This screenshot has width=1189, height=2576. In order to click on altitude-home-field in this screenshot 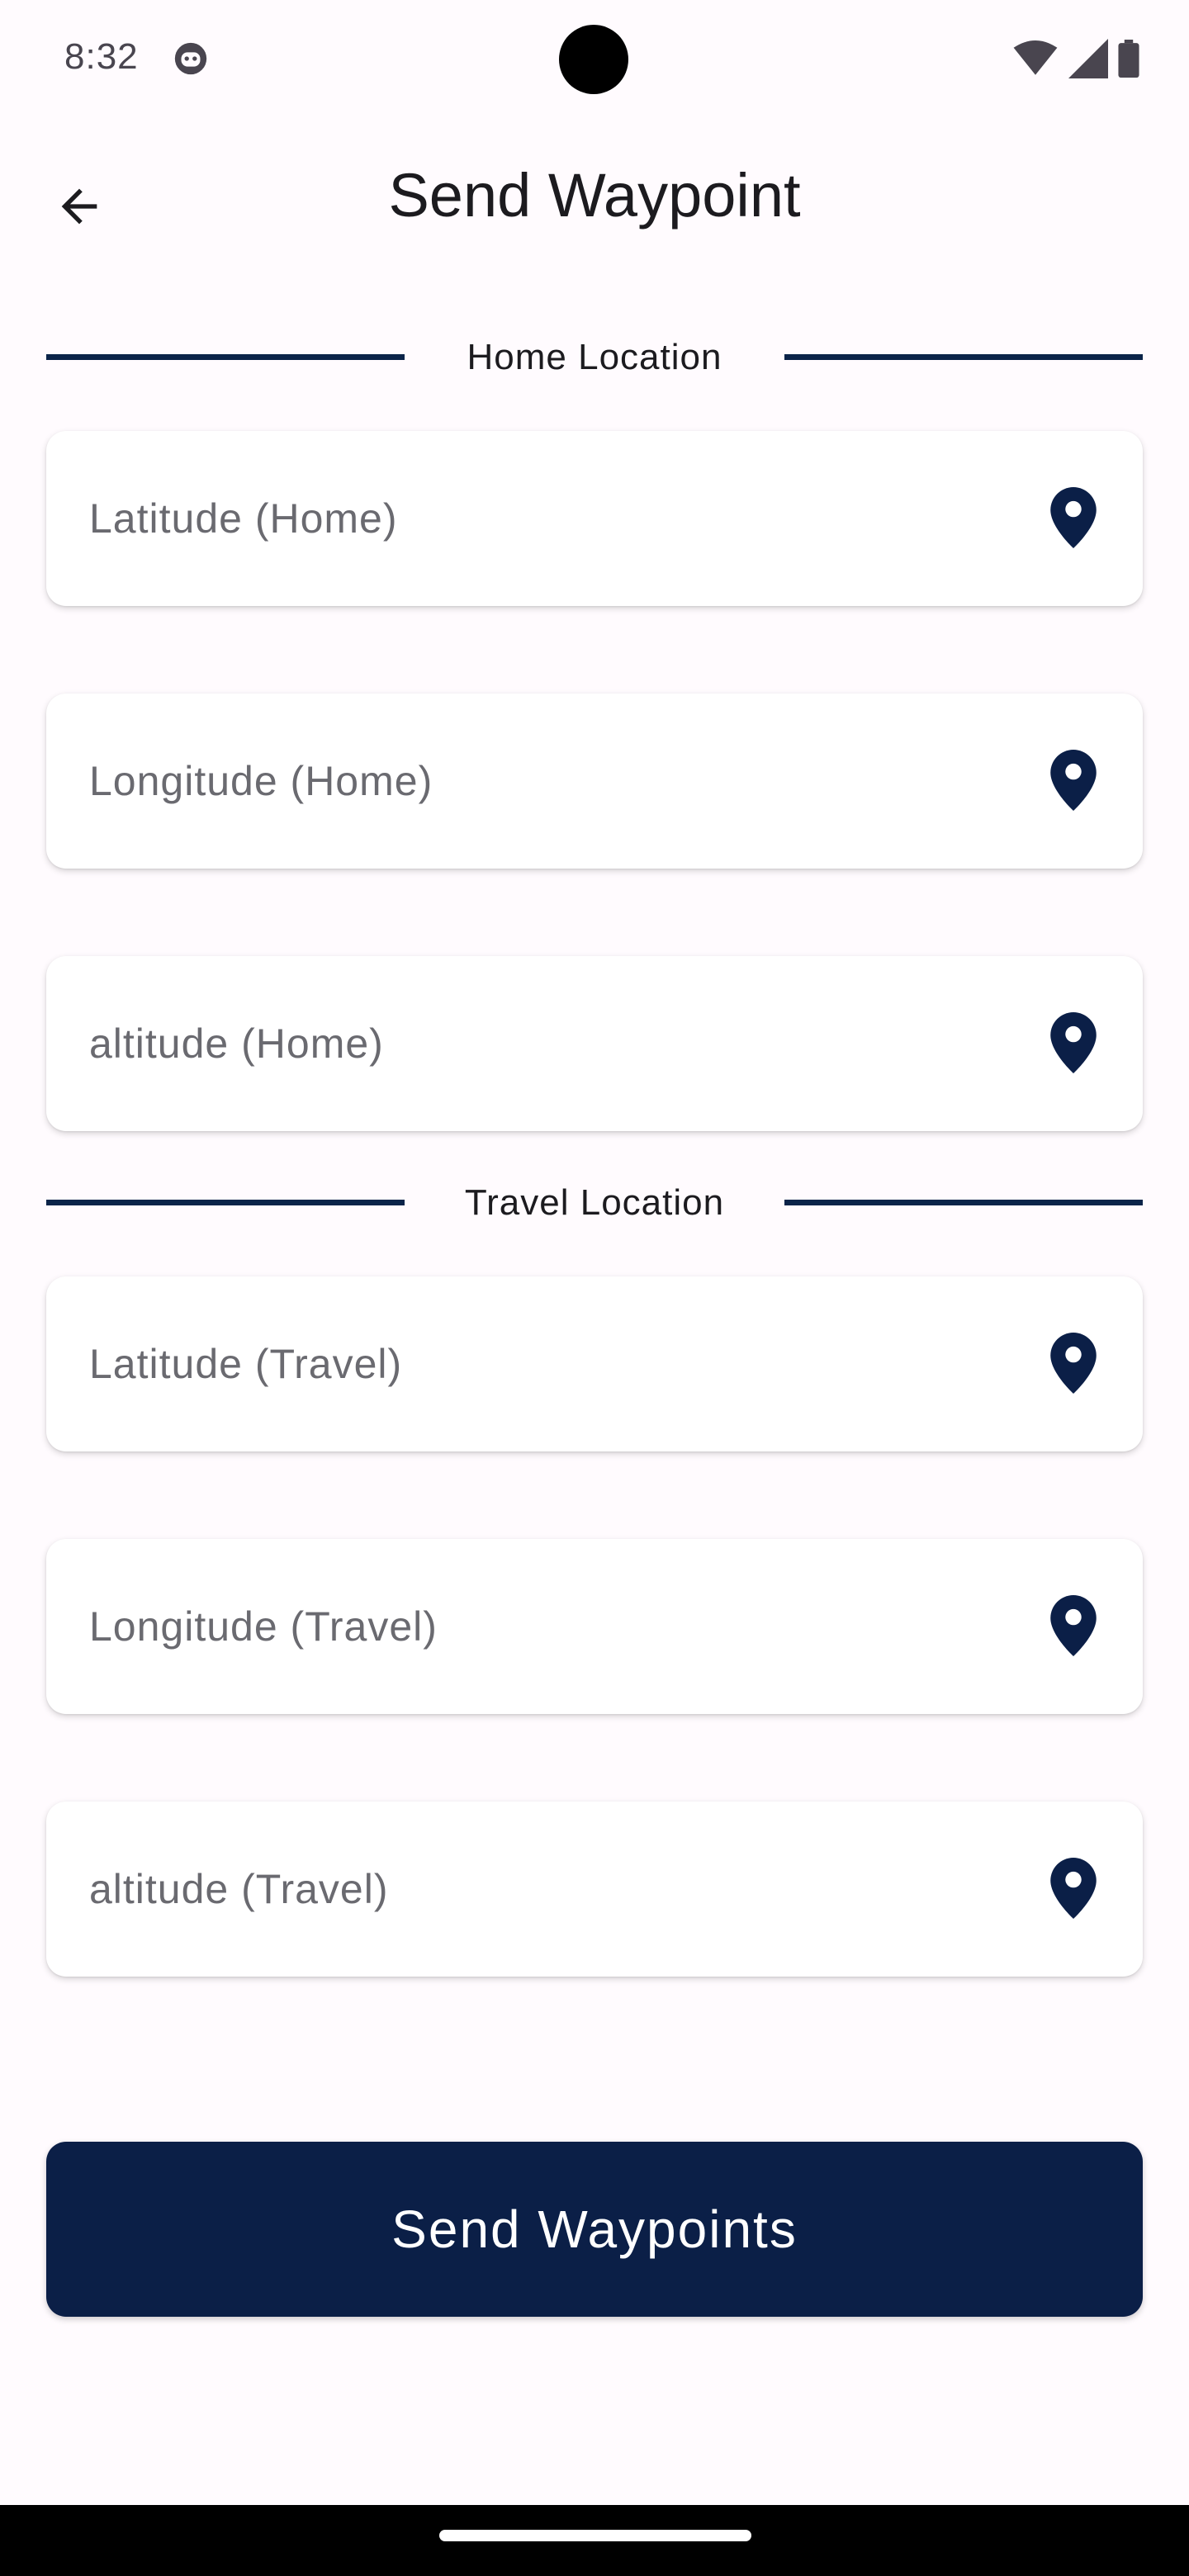, I will do `click(594, 1043)`.